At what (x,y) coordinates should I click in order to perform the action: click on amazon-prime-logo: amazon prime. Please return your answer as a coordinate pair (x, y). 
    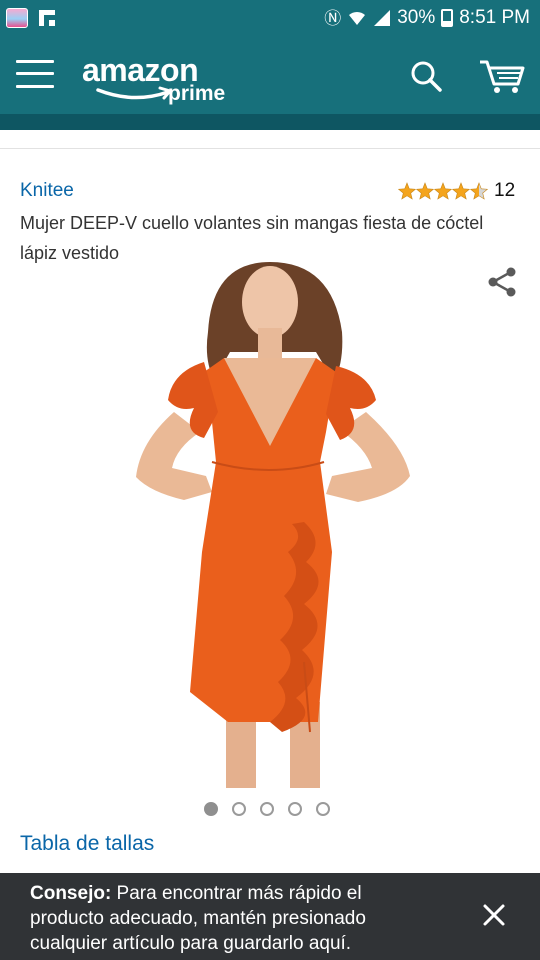
    Looking at the image, I should click on (157, 78).